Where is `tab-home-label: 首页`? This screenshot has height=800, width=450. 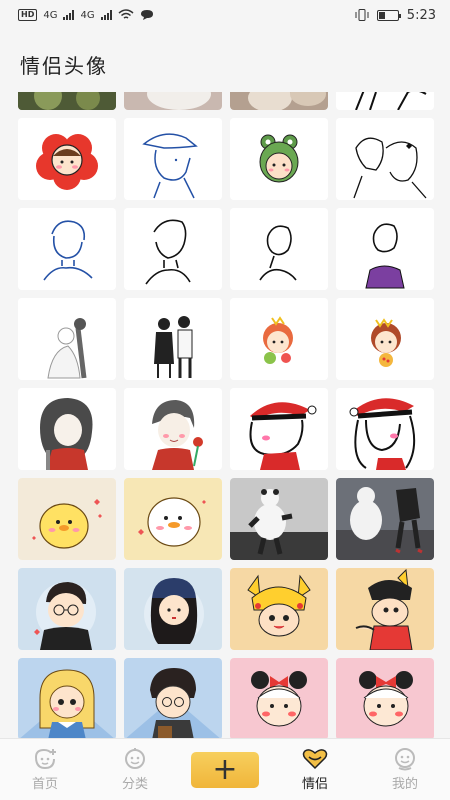
tab-home-label: 首页 is located at coordinates (44, 784).